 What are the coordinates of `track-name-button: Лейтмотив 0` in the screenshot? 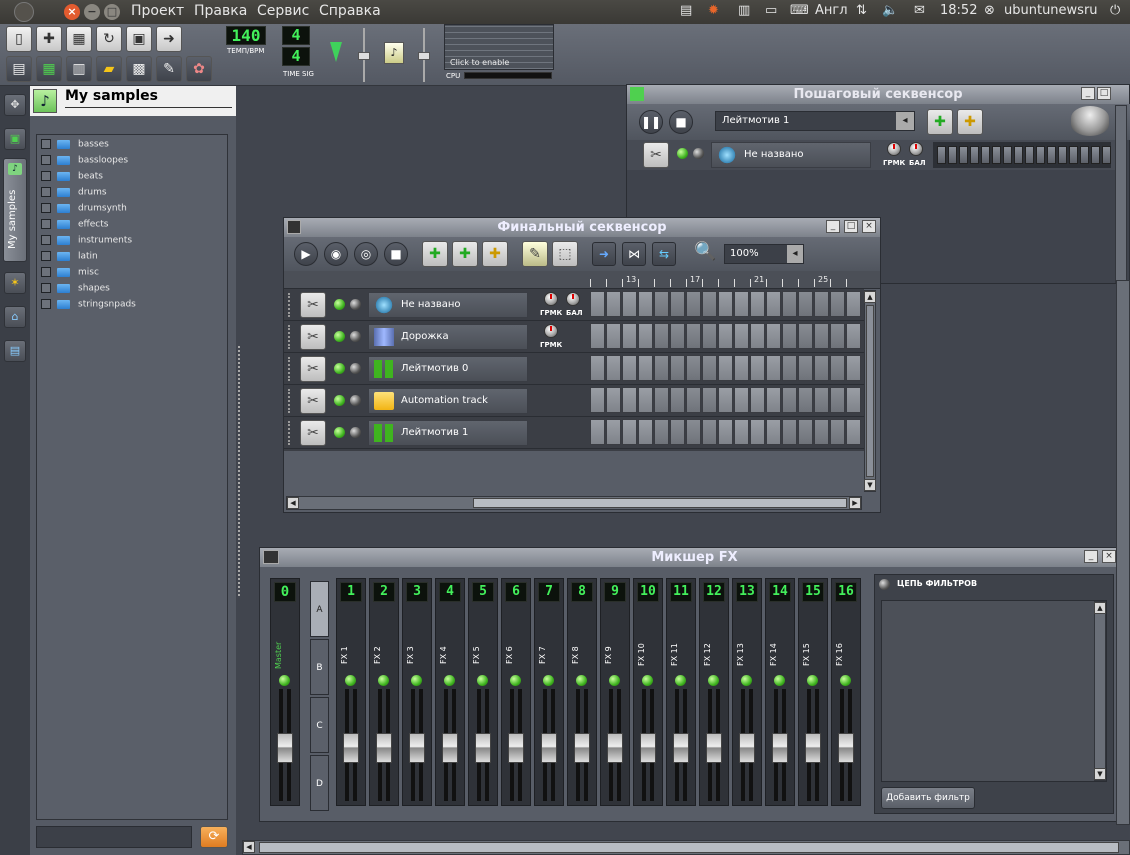 It's located at (448, 369).